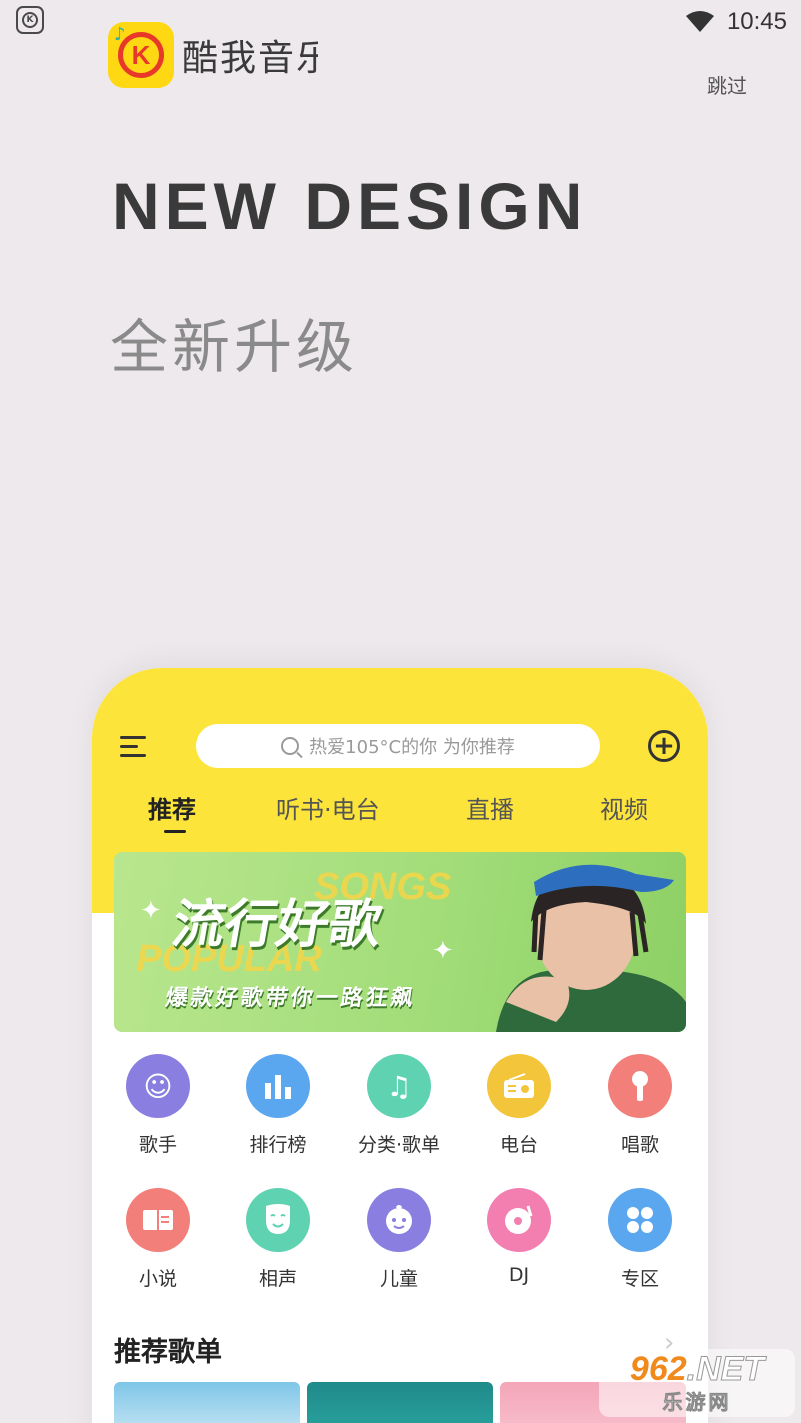 The height and width of the screenshot is (1423, 801). I want to click on tab-video: 视频, so click(624, 807).